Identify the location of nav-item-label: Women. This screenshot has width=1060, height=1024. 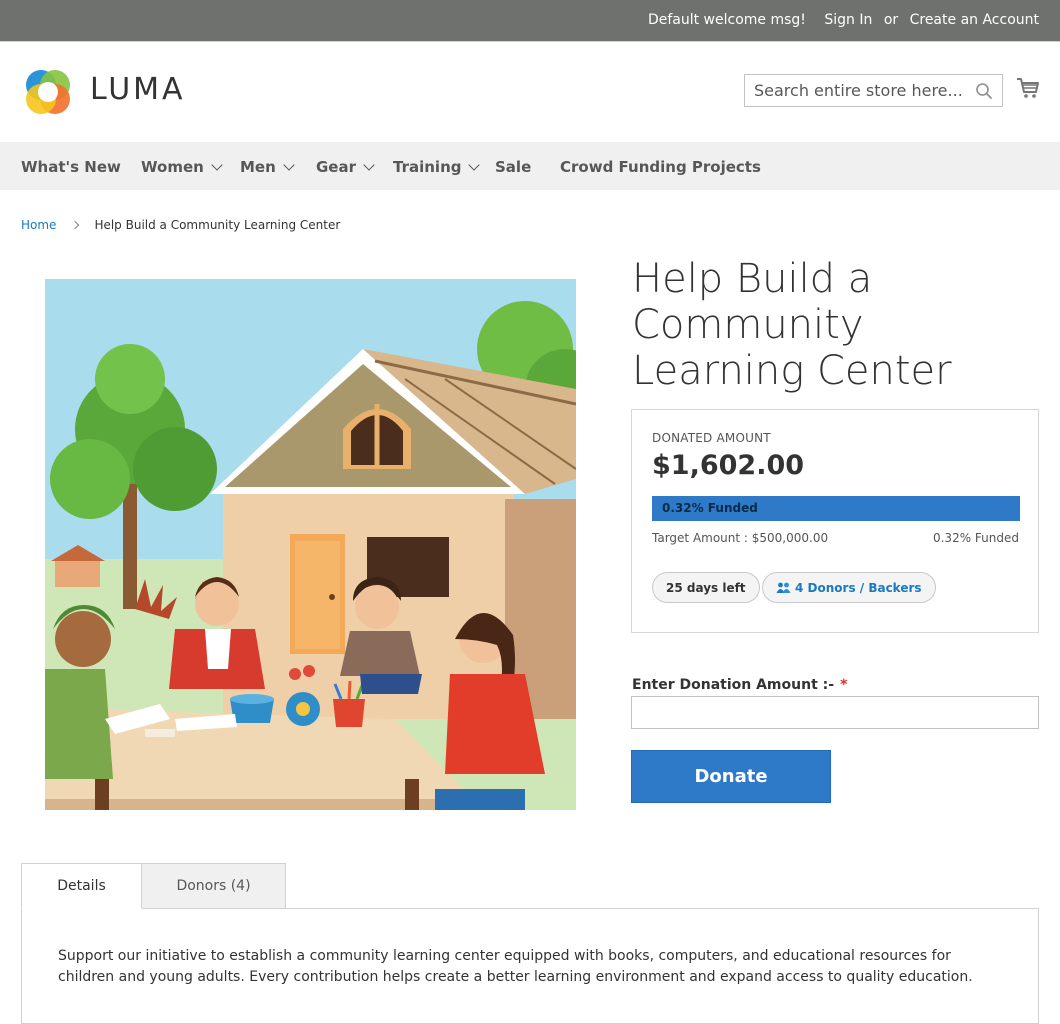
(172, 167).